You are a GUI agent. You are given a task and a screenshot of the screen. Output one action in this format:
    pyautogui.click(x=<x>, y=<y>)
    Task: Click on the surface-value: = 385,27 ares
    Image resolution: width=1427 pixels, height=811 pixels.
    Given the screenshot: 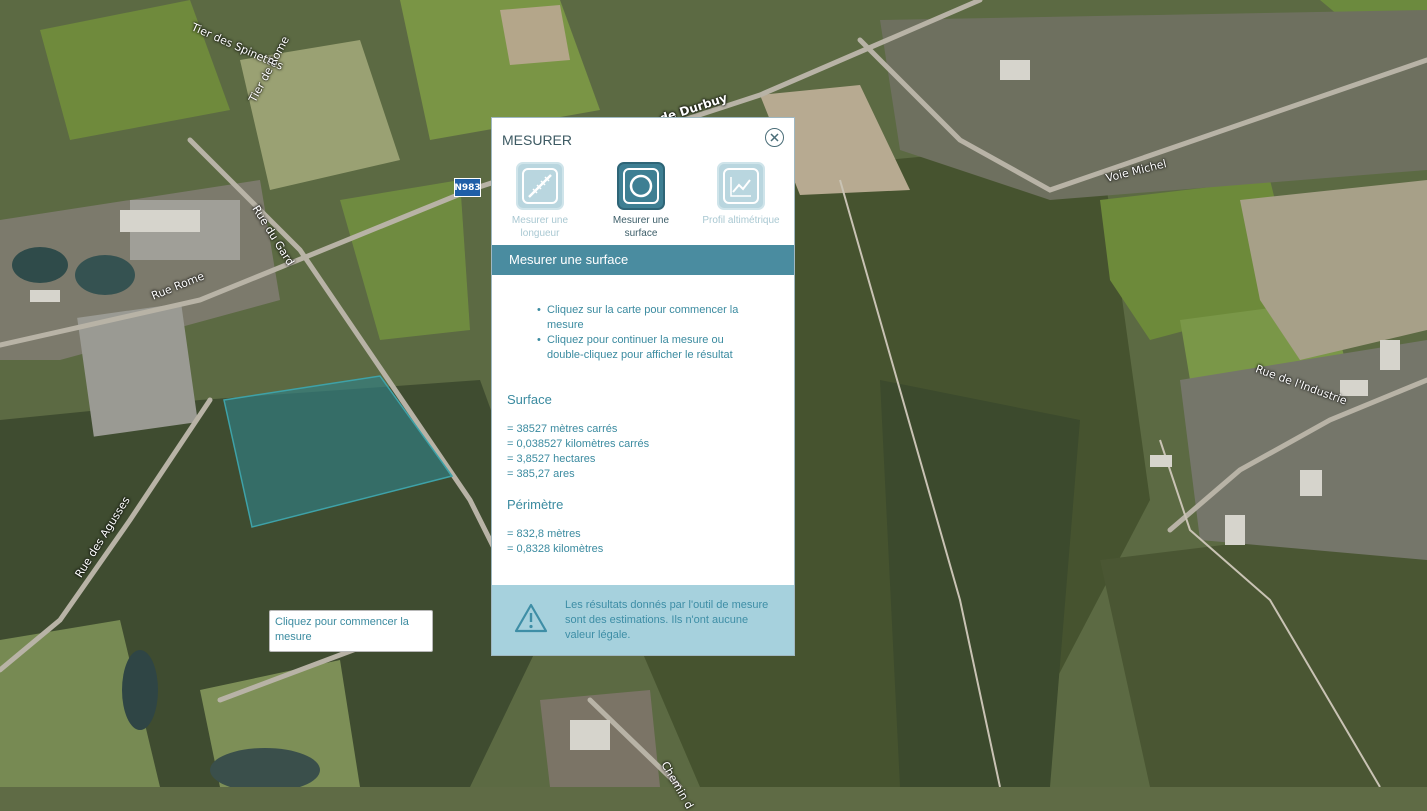 What is the action you would take?
    pyautogui.click(x=541, y=474)
    